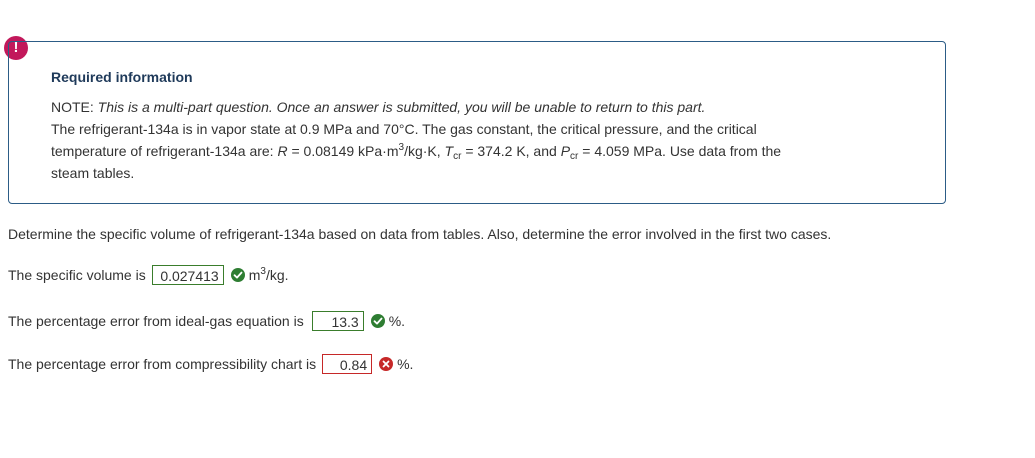 This screenshot has width=1035, height=458. What do you see at coordinates (187, 275) in the screenshot?
I see `specific-volume-input: 0.027413` at bounding box center [187, 275].